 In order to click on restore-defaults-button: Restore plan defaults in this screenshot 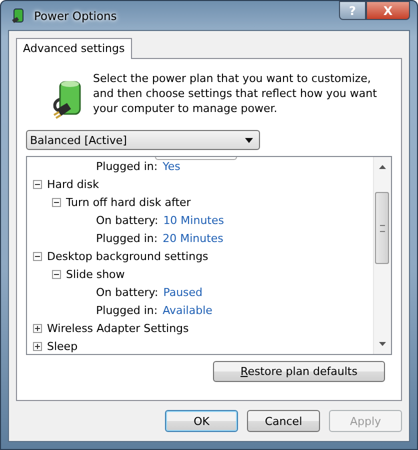, I will do `click(299, 371)`.